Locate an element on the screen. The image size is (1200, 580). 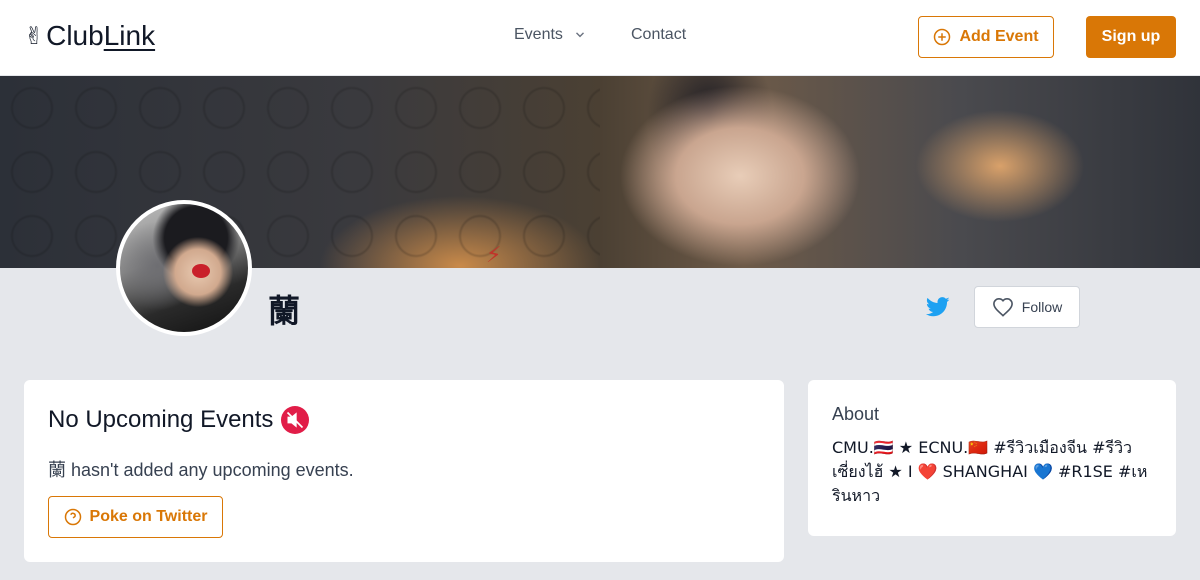
logo-text-link: Link is located at coordinates (129, 35).